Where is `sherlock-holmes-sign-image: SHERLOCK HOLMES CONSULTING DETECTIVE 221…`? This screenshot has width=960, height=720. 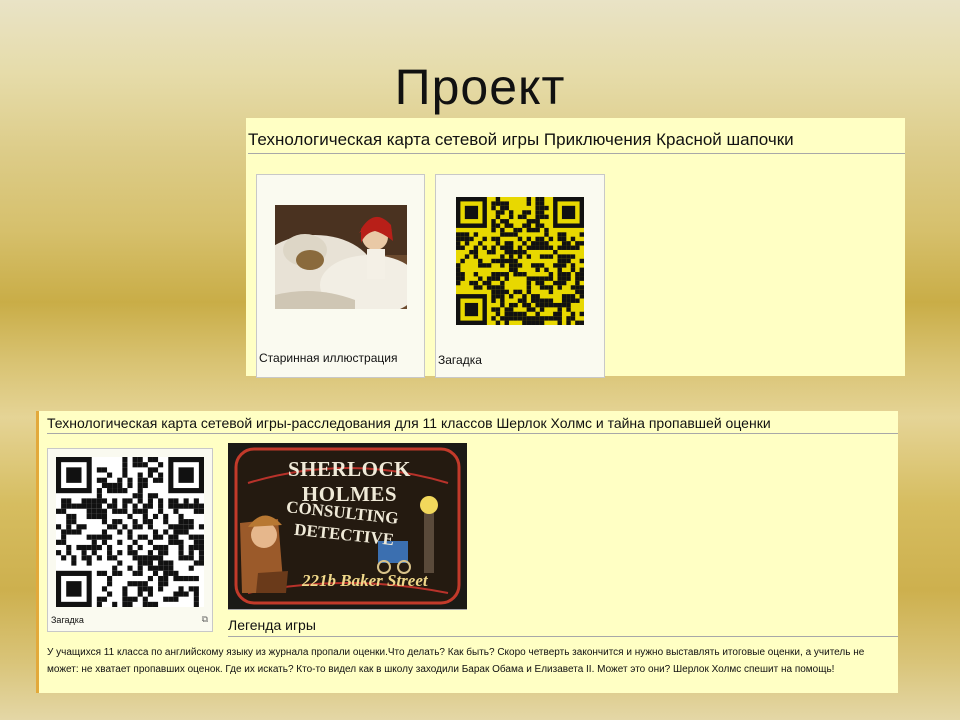 sherlock-holmes-sign-image: SHERLOCK HOLMES CONSULTING DETECTIVE 221… is located at coordinates (347, 526).